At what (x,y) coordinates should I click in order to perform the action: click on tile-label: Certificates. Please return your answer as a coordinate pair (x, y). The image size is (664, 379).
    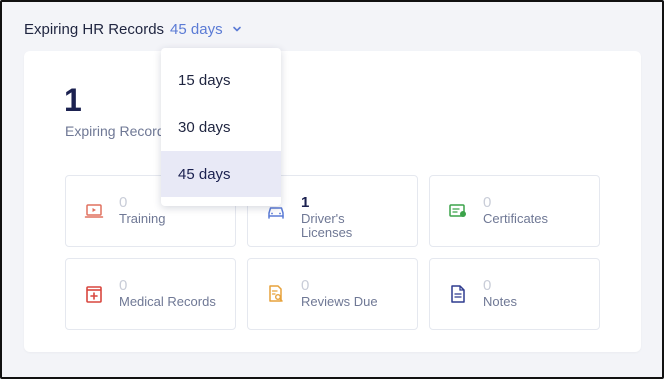
    Looking at the image, I should click on (516, 218).